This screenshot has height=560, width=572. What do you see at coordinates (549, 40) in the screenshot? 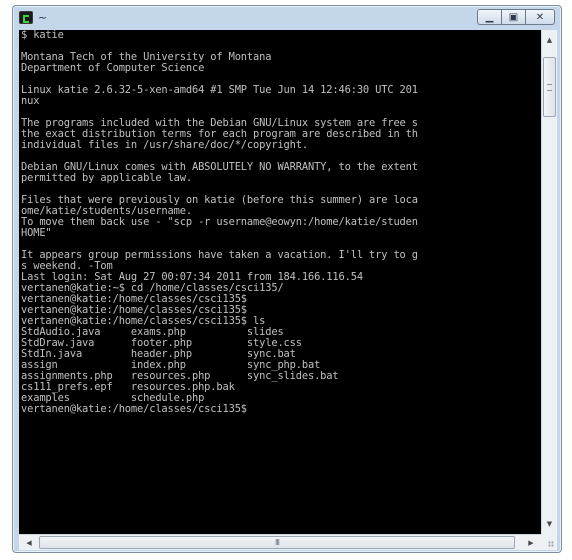
I see `scroll-up-icon: ▲` at bounding box center [549, 40].